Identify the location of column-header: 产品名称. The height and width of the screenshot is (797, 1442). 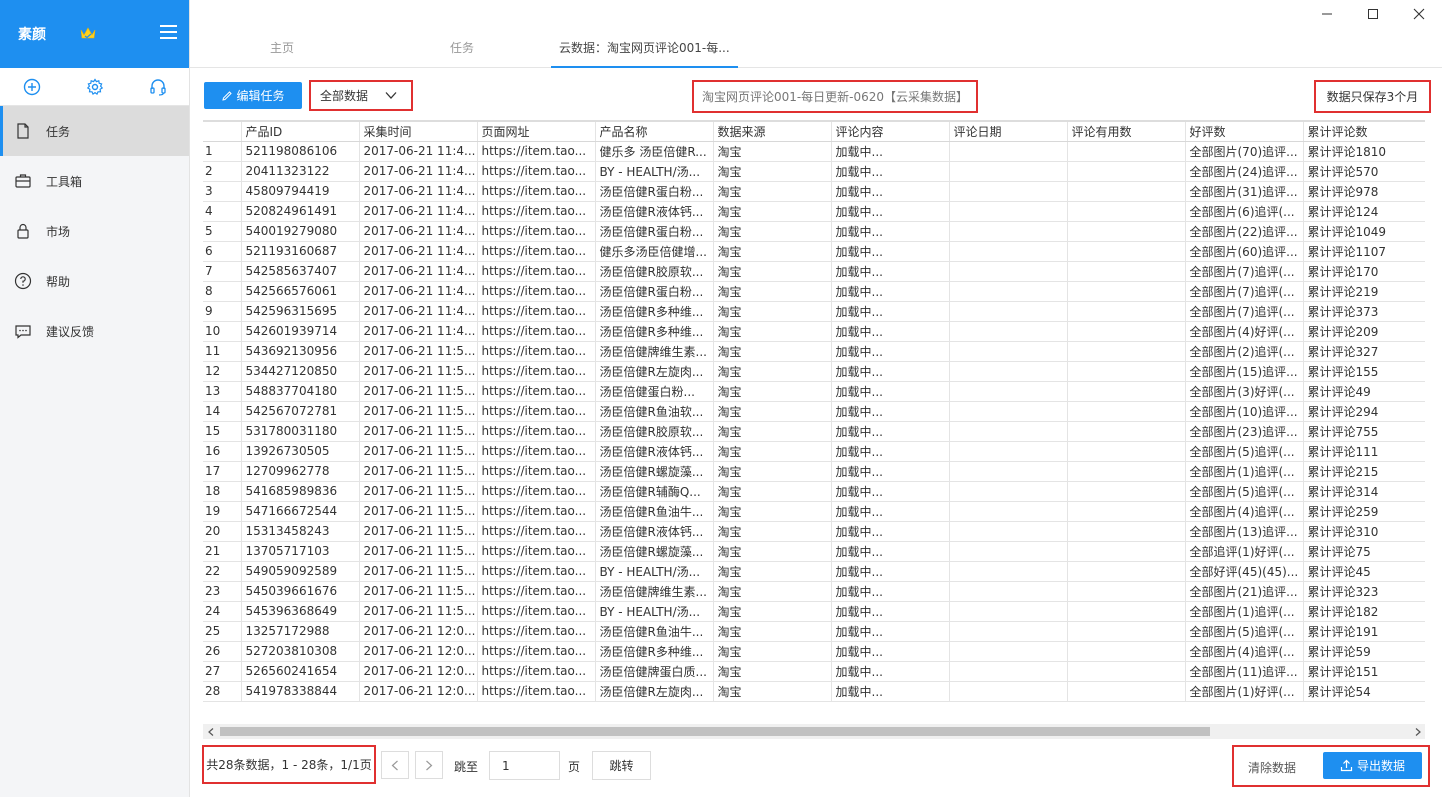
(654, 132).